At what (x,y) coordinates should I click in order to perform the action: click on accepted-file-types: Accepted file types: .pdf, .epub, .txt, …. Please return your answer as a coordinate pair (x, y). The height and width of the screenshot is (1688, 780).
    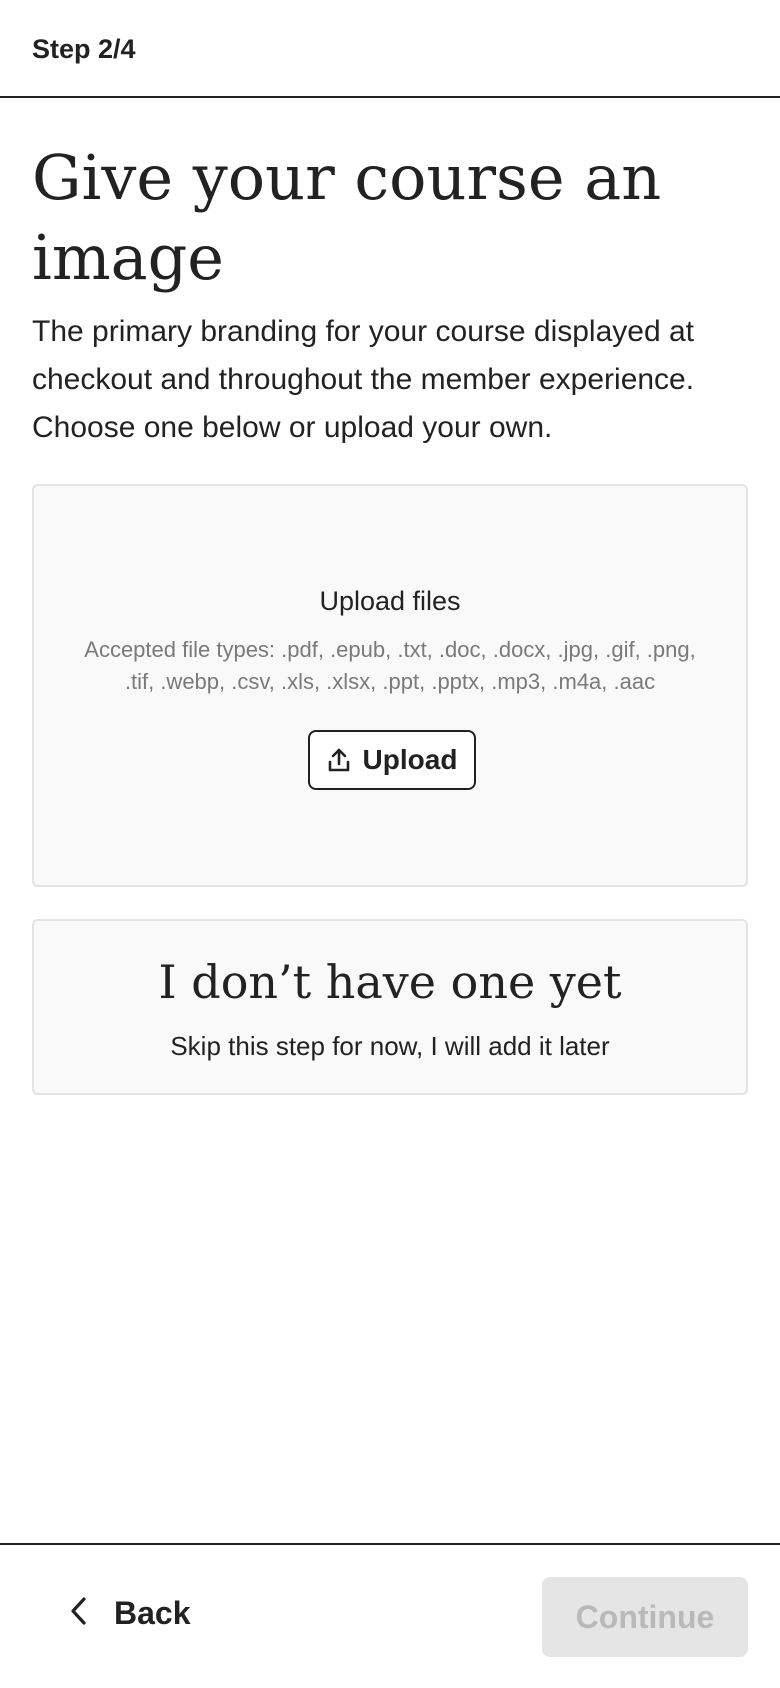
    Looking at the image, I should click on (390, 665).